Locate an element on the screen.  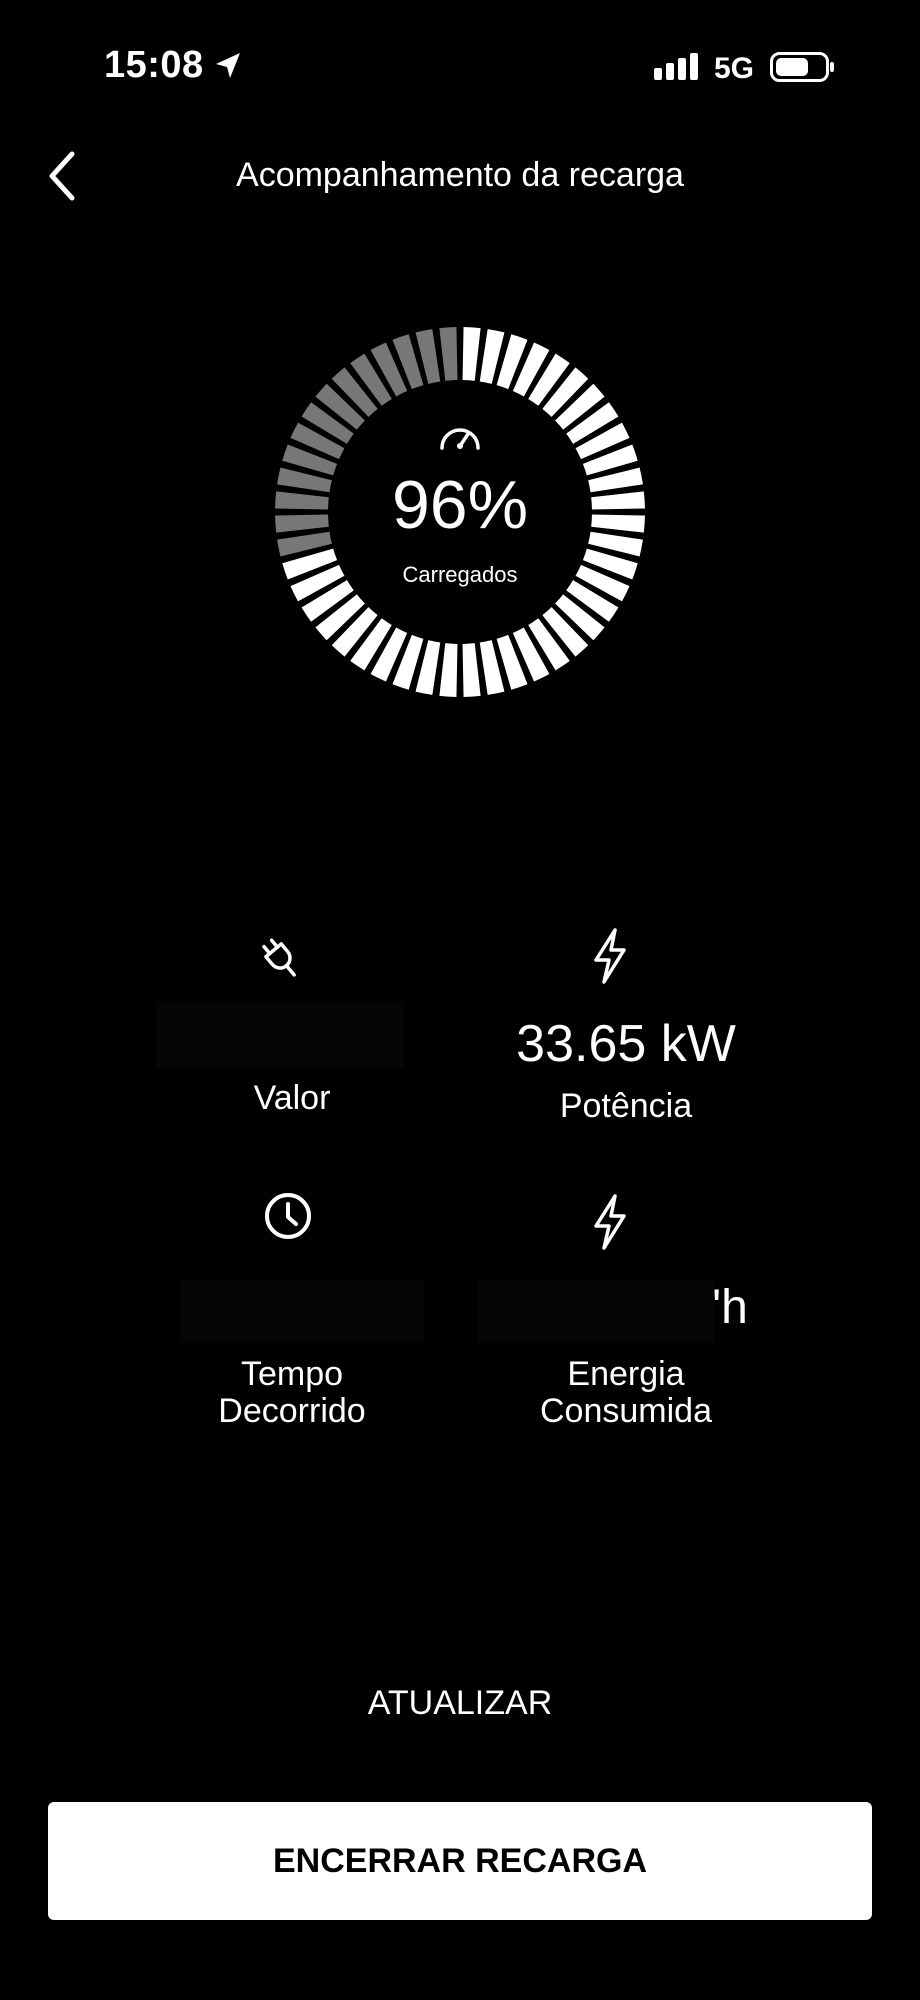
valor-label: Valor is located at coordinates (292, 1098).